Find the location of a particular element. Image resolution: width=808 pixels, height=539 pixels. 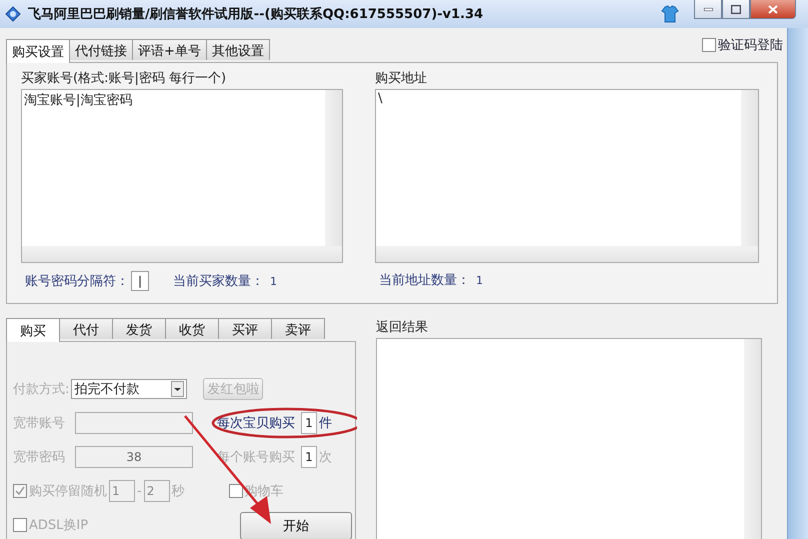

close-button is located at coordinates (773, 9).